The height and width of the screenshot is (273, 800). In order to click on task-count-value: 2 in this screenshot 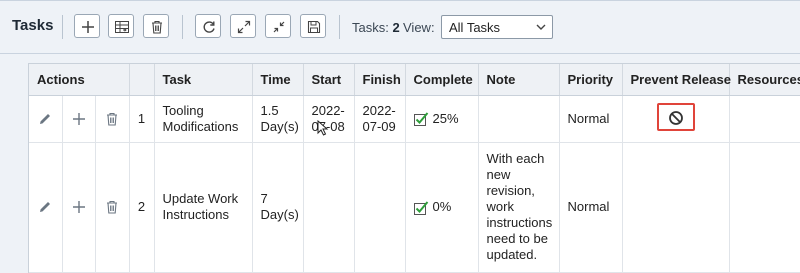, I will do `click(396, 27)`.